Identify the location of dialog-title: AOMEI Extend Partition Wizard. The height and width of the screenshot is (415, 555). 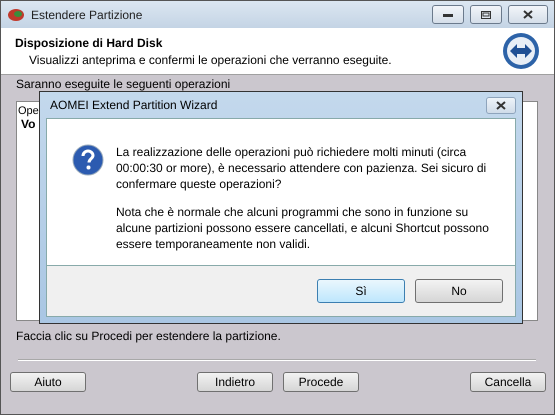
(134, 105).